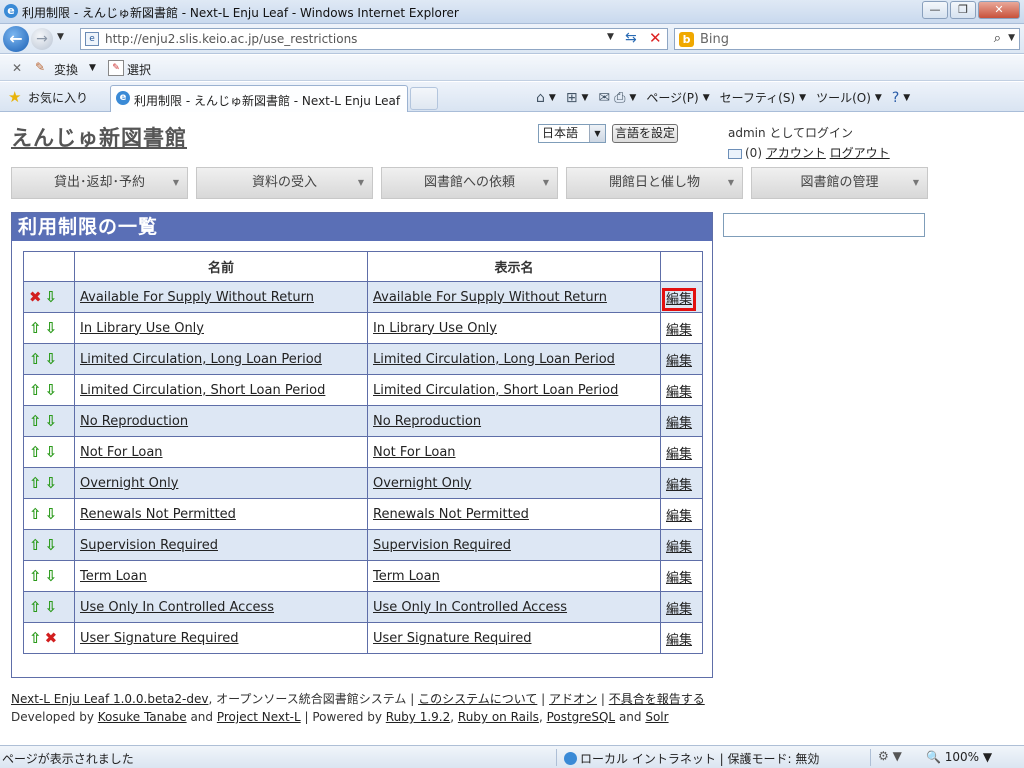 The image size is (1024, 768). I want to click on rails-link: Ruby on Rails, so click(498, 717).